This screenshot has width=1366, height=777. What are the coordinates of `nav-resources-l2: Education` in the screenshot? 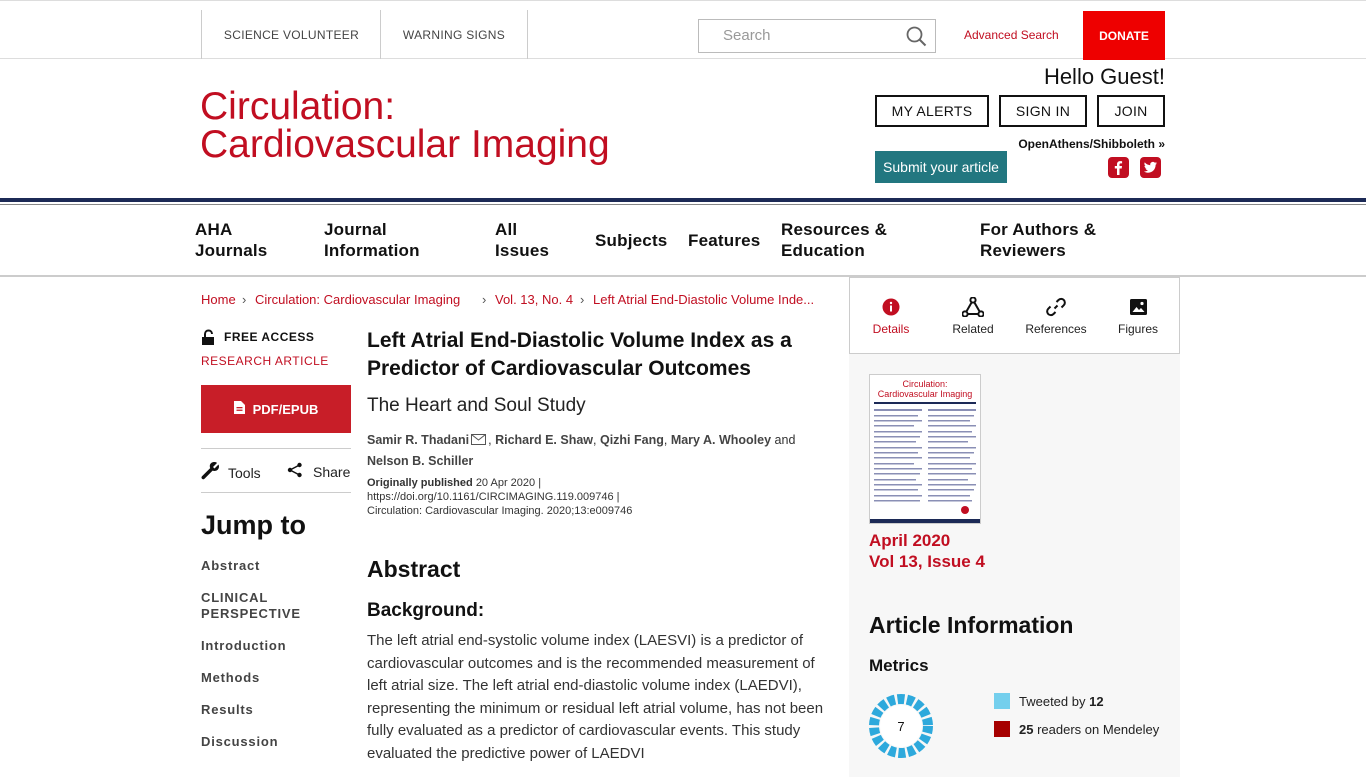 It's located at (823, 250).